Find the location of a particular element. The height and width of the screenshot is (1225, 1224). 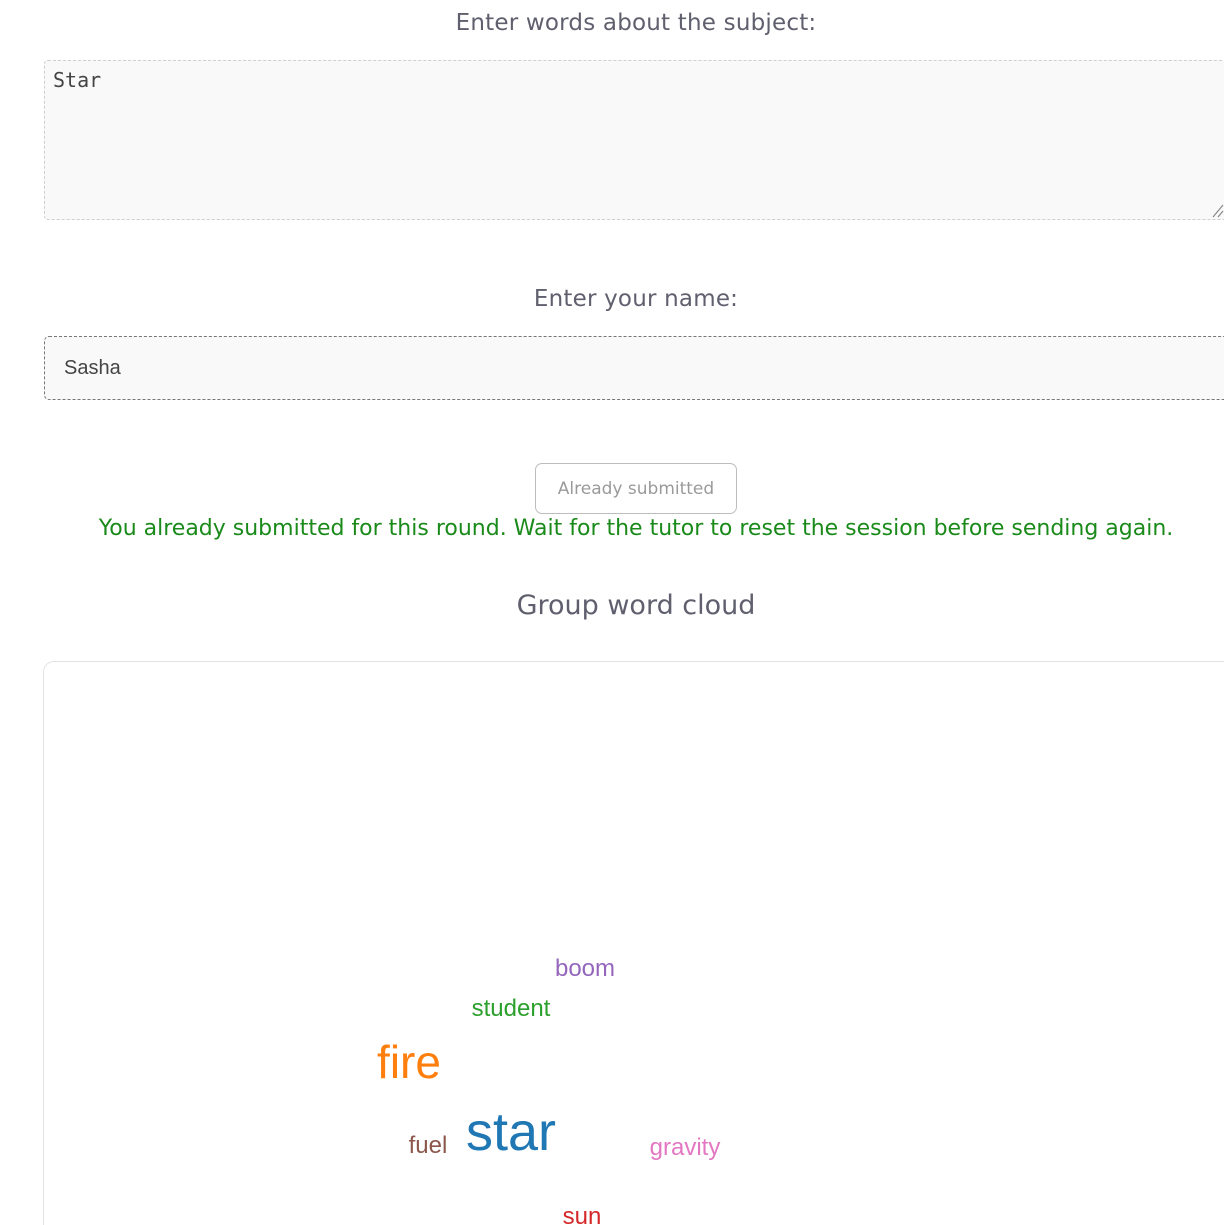

name-prompt-label: Enter your name: is located at coordinates (636, 299).